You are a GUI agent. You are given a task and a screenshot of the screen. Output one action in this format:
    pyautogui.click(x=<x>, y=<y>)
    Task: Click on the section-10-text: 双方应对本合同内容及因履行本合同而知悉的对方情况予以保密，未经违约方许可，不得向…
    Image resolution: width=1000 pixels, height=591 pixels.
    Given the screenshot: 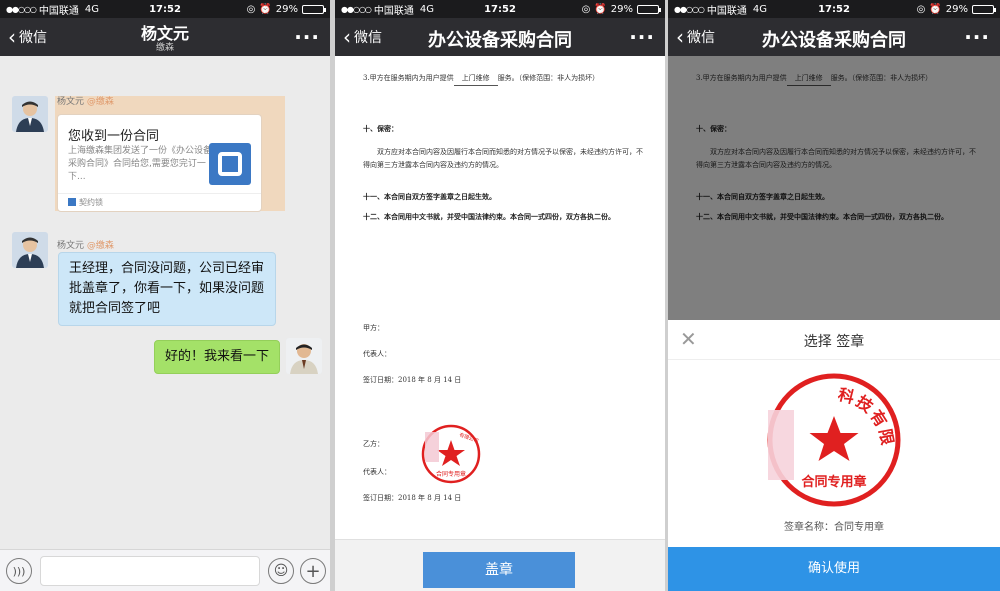 What is the action you would take?
    pyautogui.click(x=503, y=158)
    